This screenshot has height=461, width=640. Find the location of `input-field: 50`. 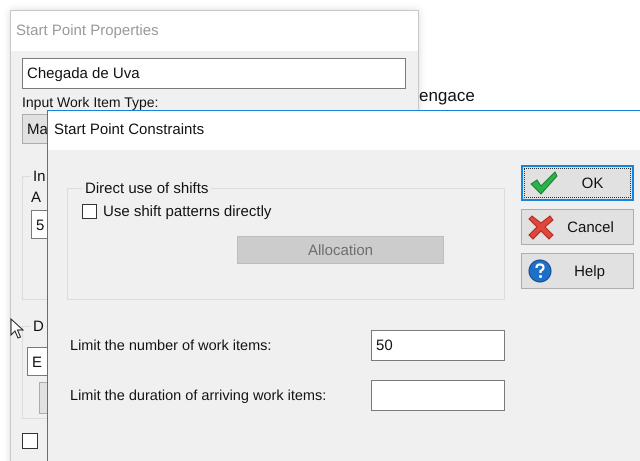

input-field: 50 is located at coordinates (438, 345).